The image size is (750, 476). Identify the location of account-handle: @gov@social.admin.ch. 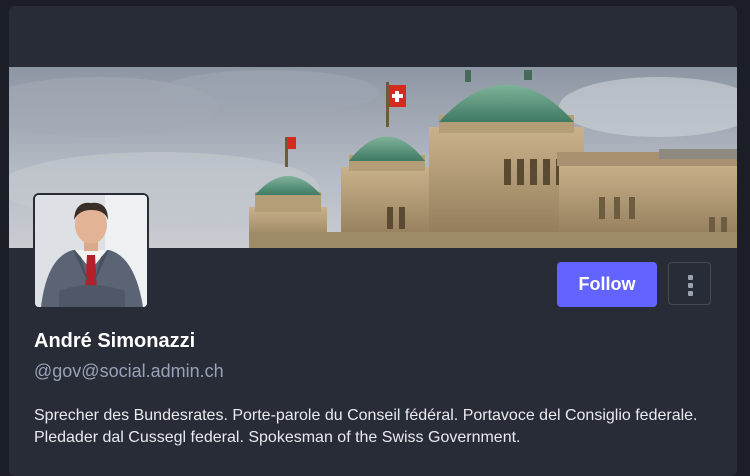
(129, 371).